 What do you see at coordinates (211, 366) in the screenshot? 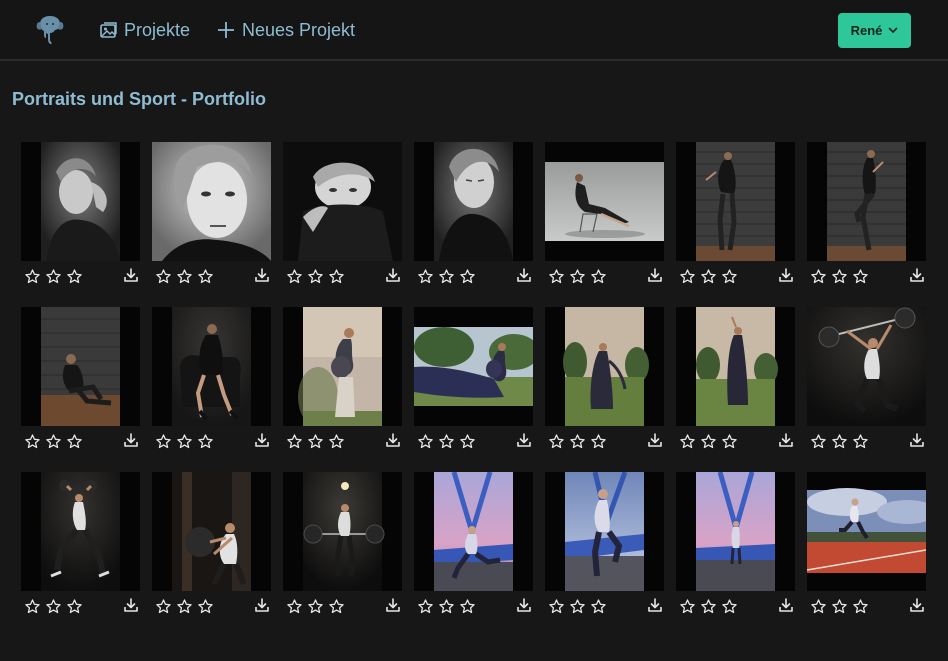
I see `photo-thumbnail-woman-in-leather-chair` at bounding box center [211, 366].